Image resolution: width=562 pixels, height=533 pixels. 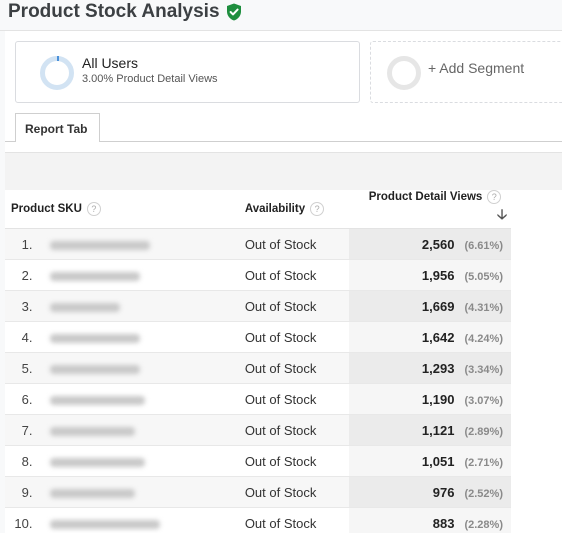 I want to click on product-detail-views-cell: 1,190 (3.07%), so click(x=429, y=399).